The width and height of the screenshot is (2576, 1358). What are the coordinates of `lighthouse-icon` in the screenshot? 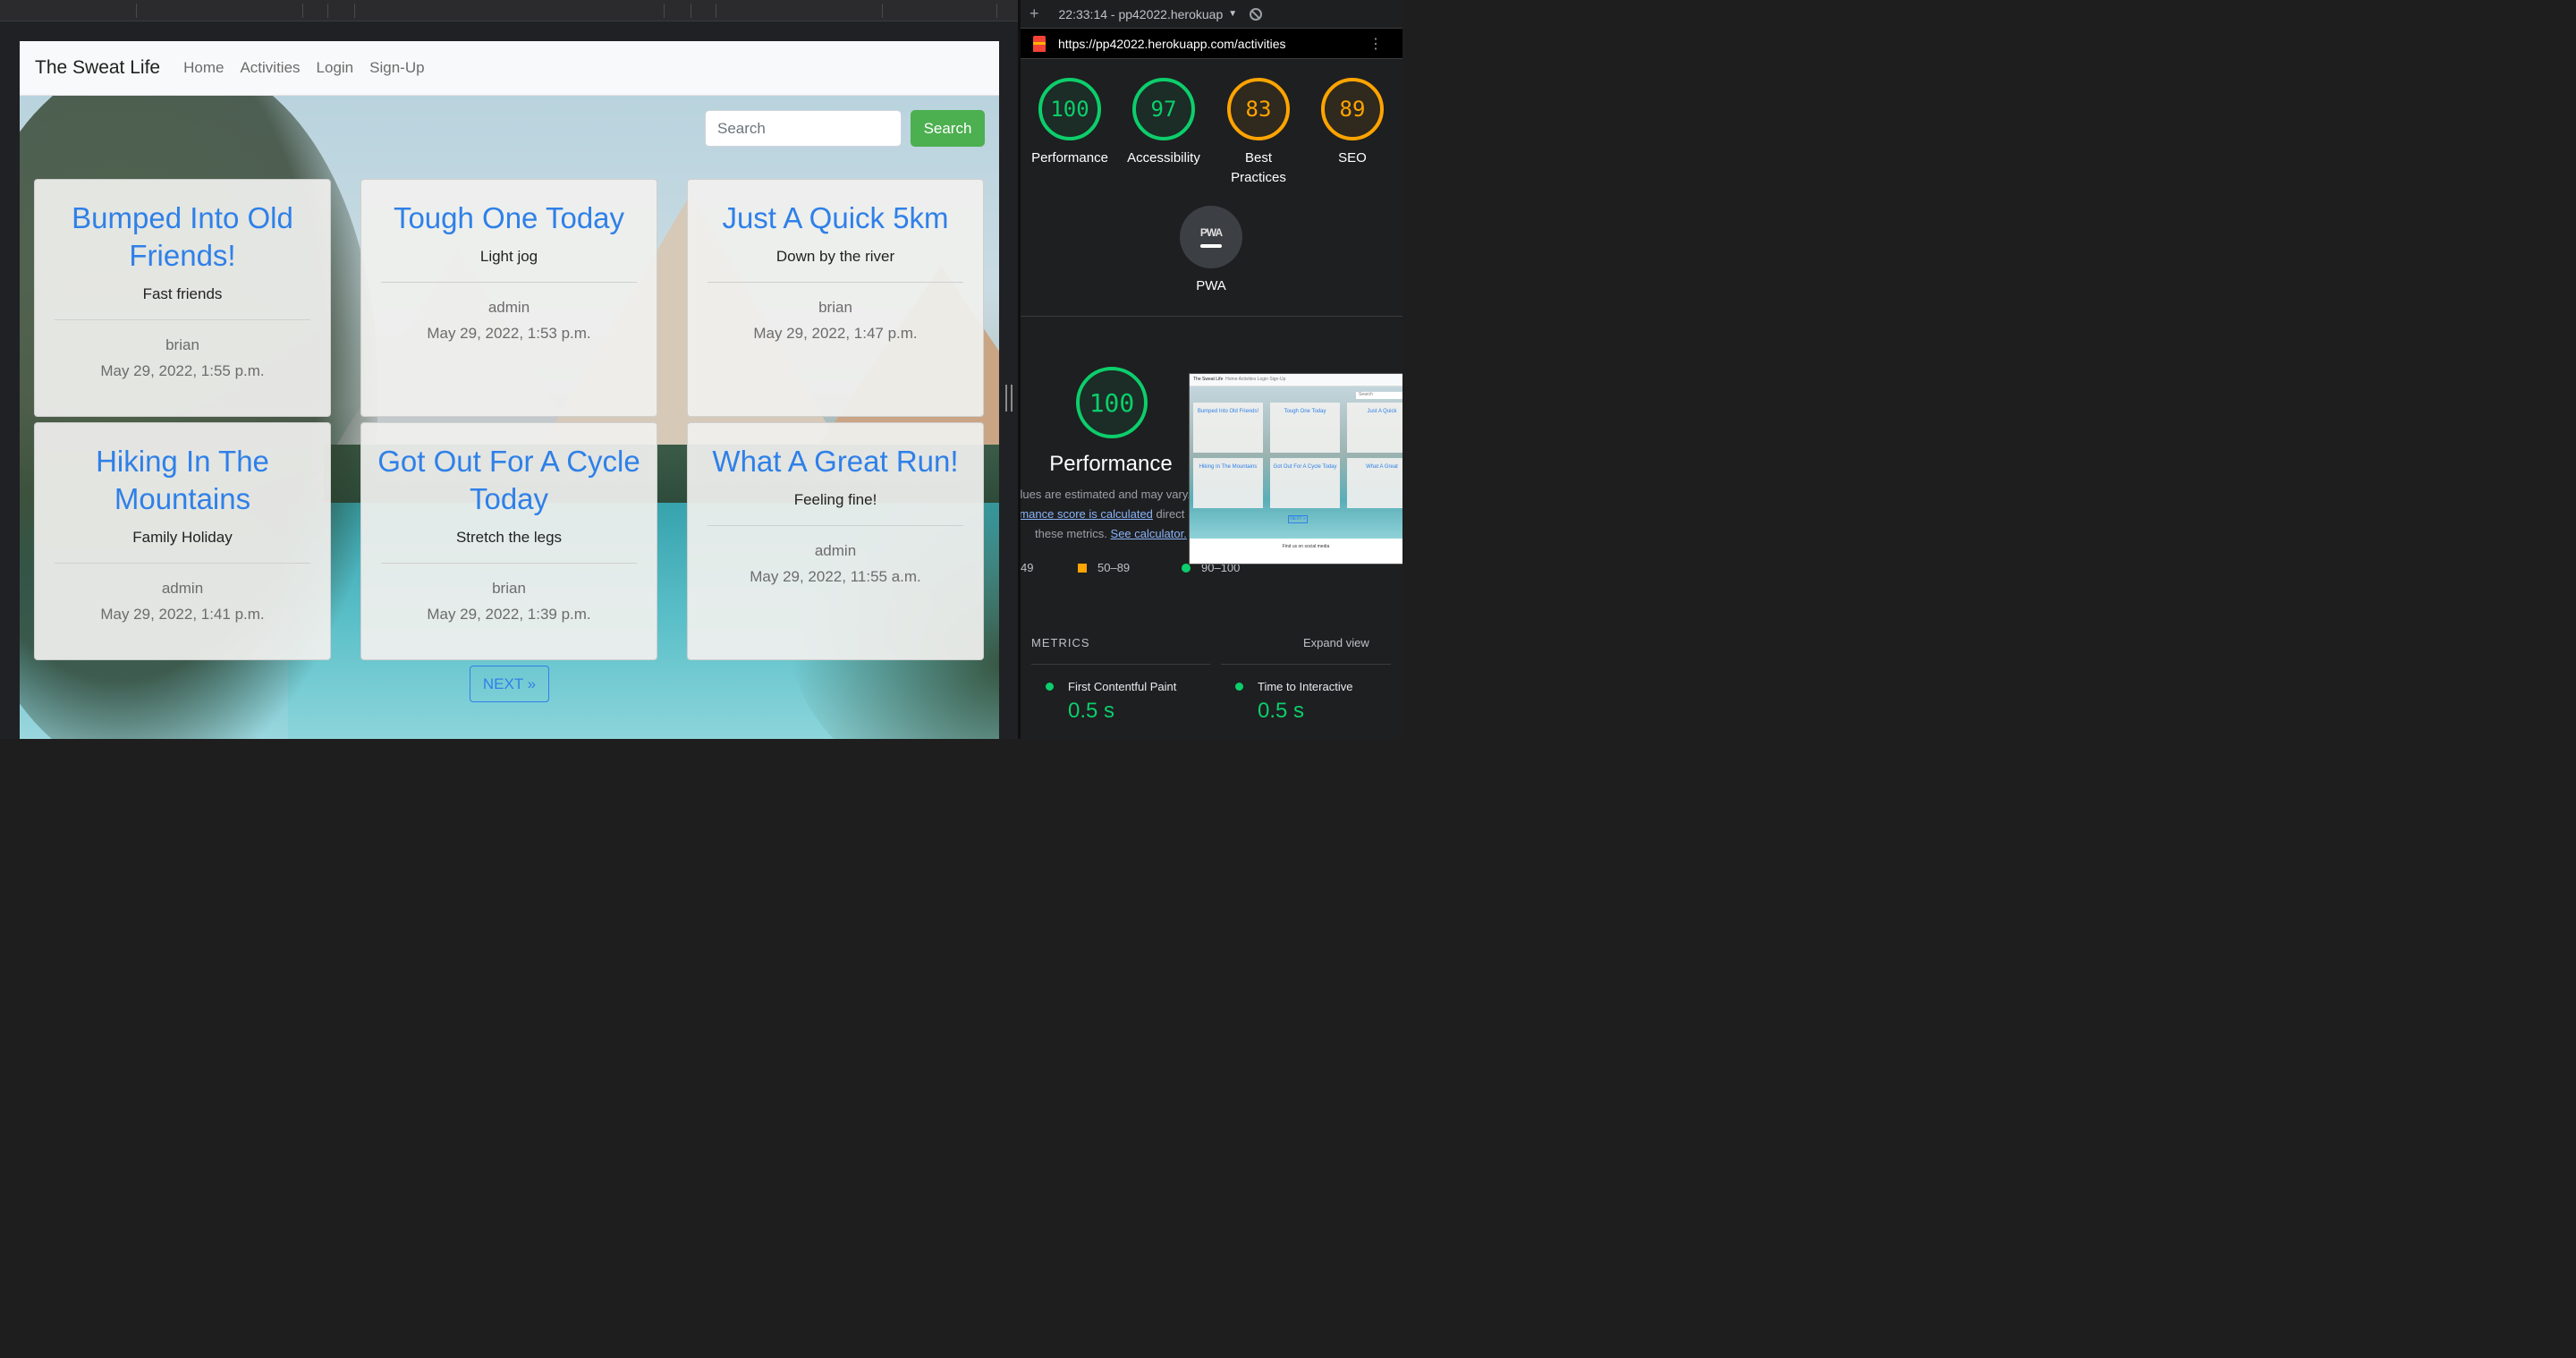 It's located at (1039, 44).